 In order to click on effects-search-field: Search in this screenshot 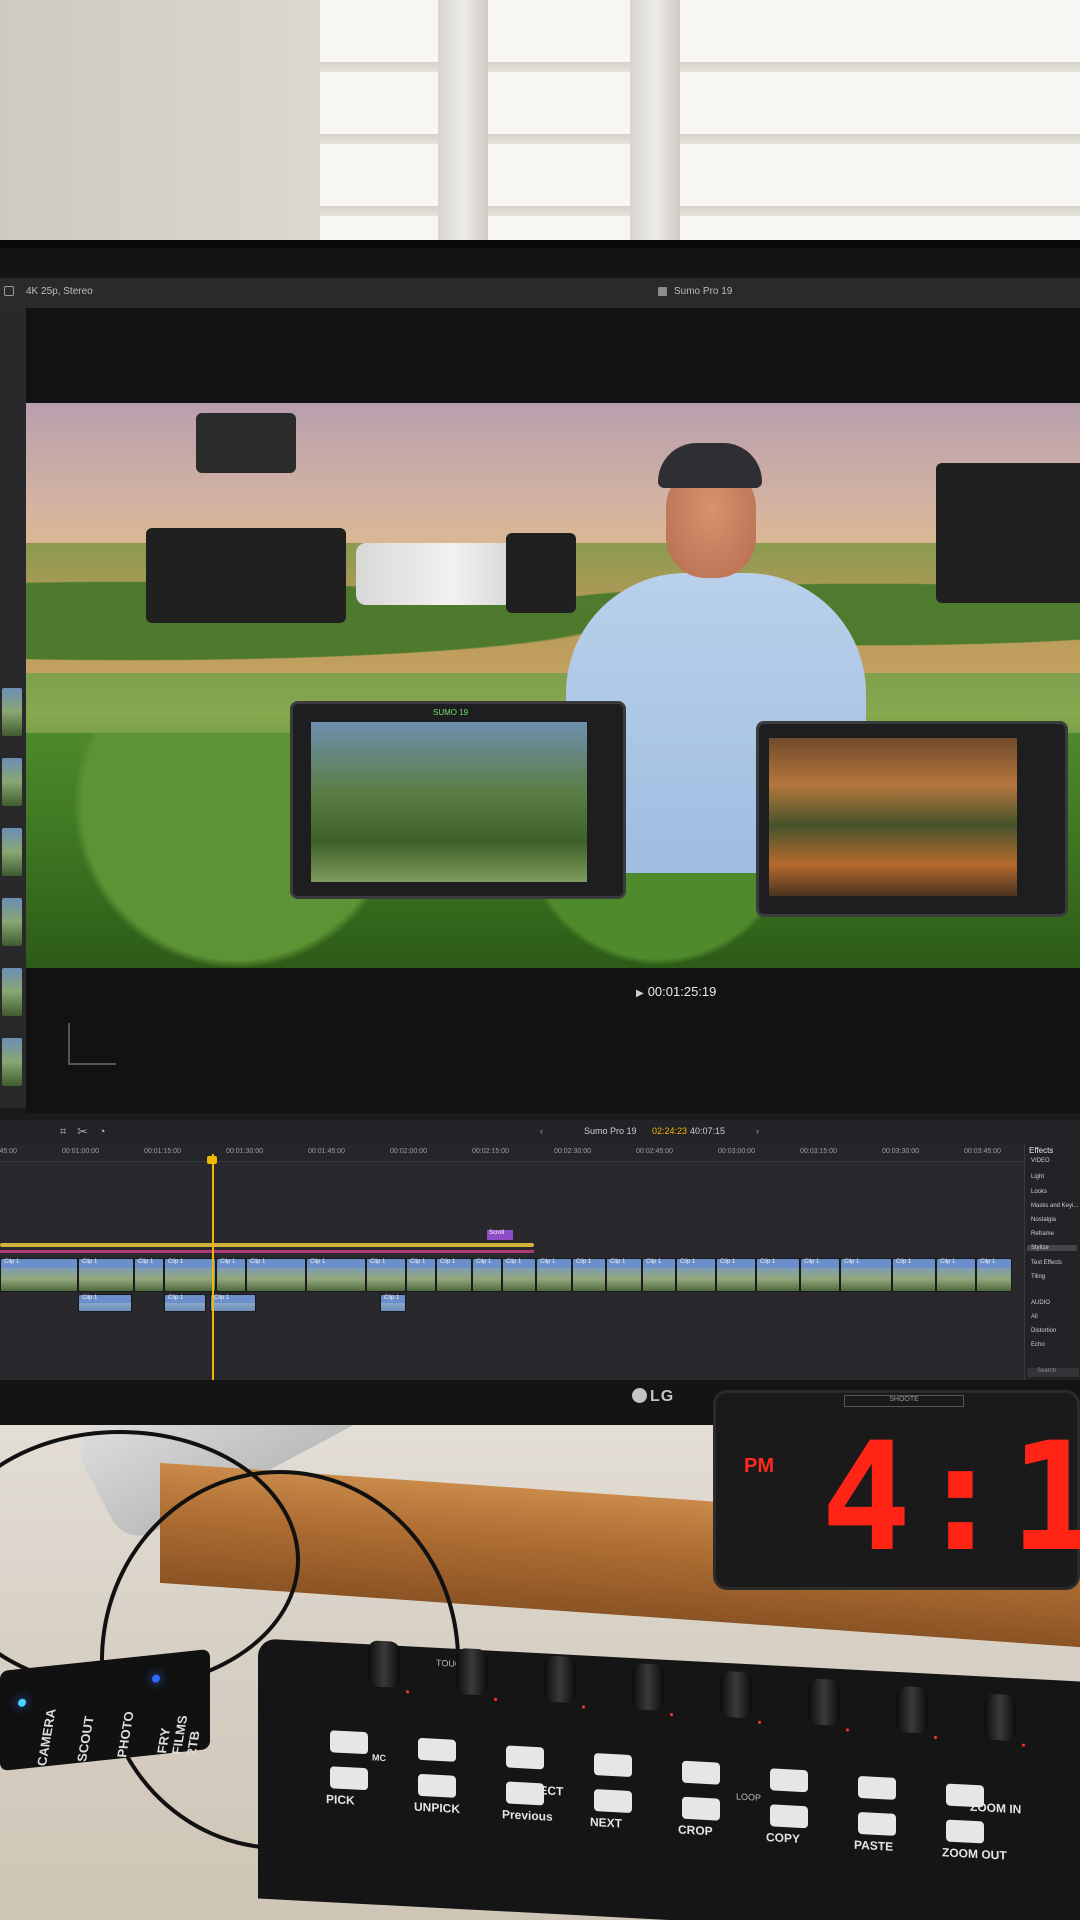, I will do `click(1053, 1372)`.